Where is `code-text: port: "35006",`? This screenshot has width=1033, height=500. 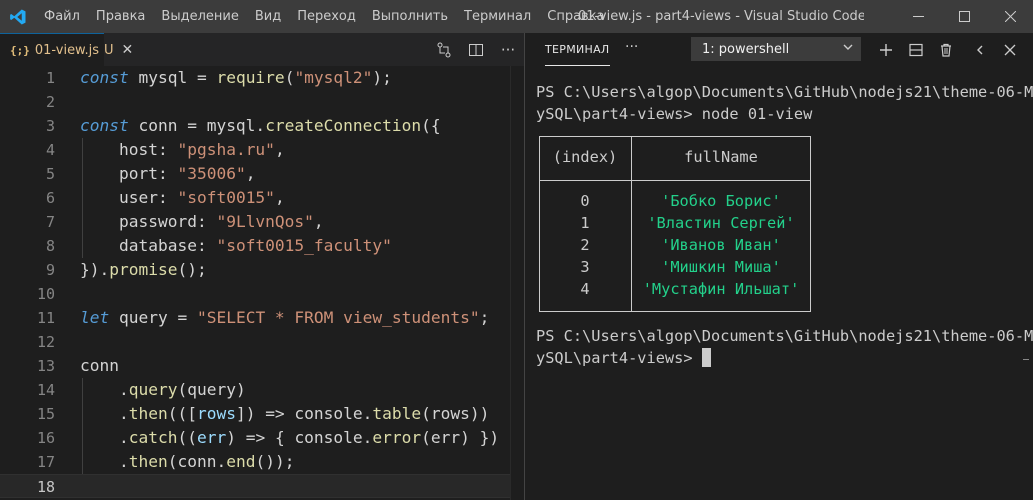 code-text: port: "35006", is located at coordinates (167, 174).